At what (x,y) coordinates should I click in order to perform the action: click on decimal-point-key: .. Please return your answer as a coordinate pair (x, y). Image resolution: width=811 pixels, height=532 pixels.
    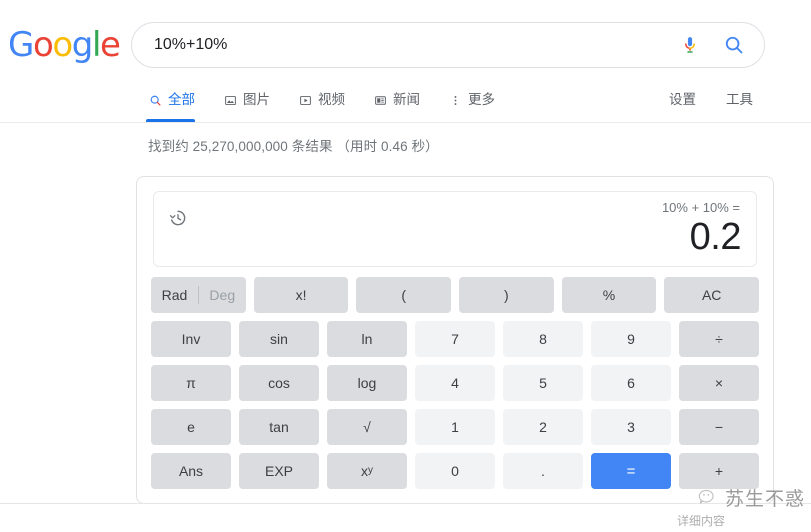
    Looking at the image, I should click on (543, 471).